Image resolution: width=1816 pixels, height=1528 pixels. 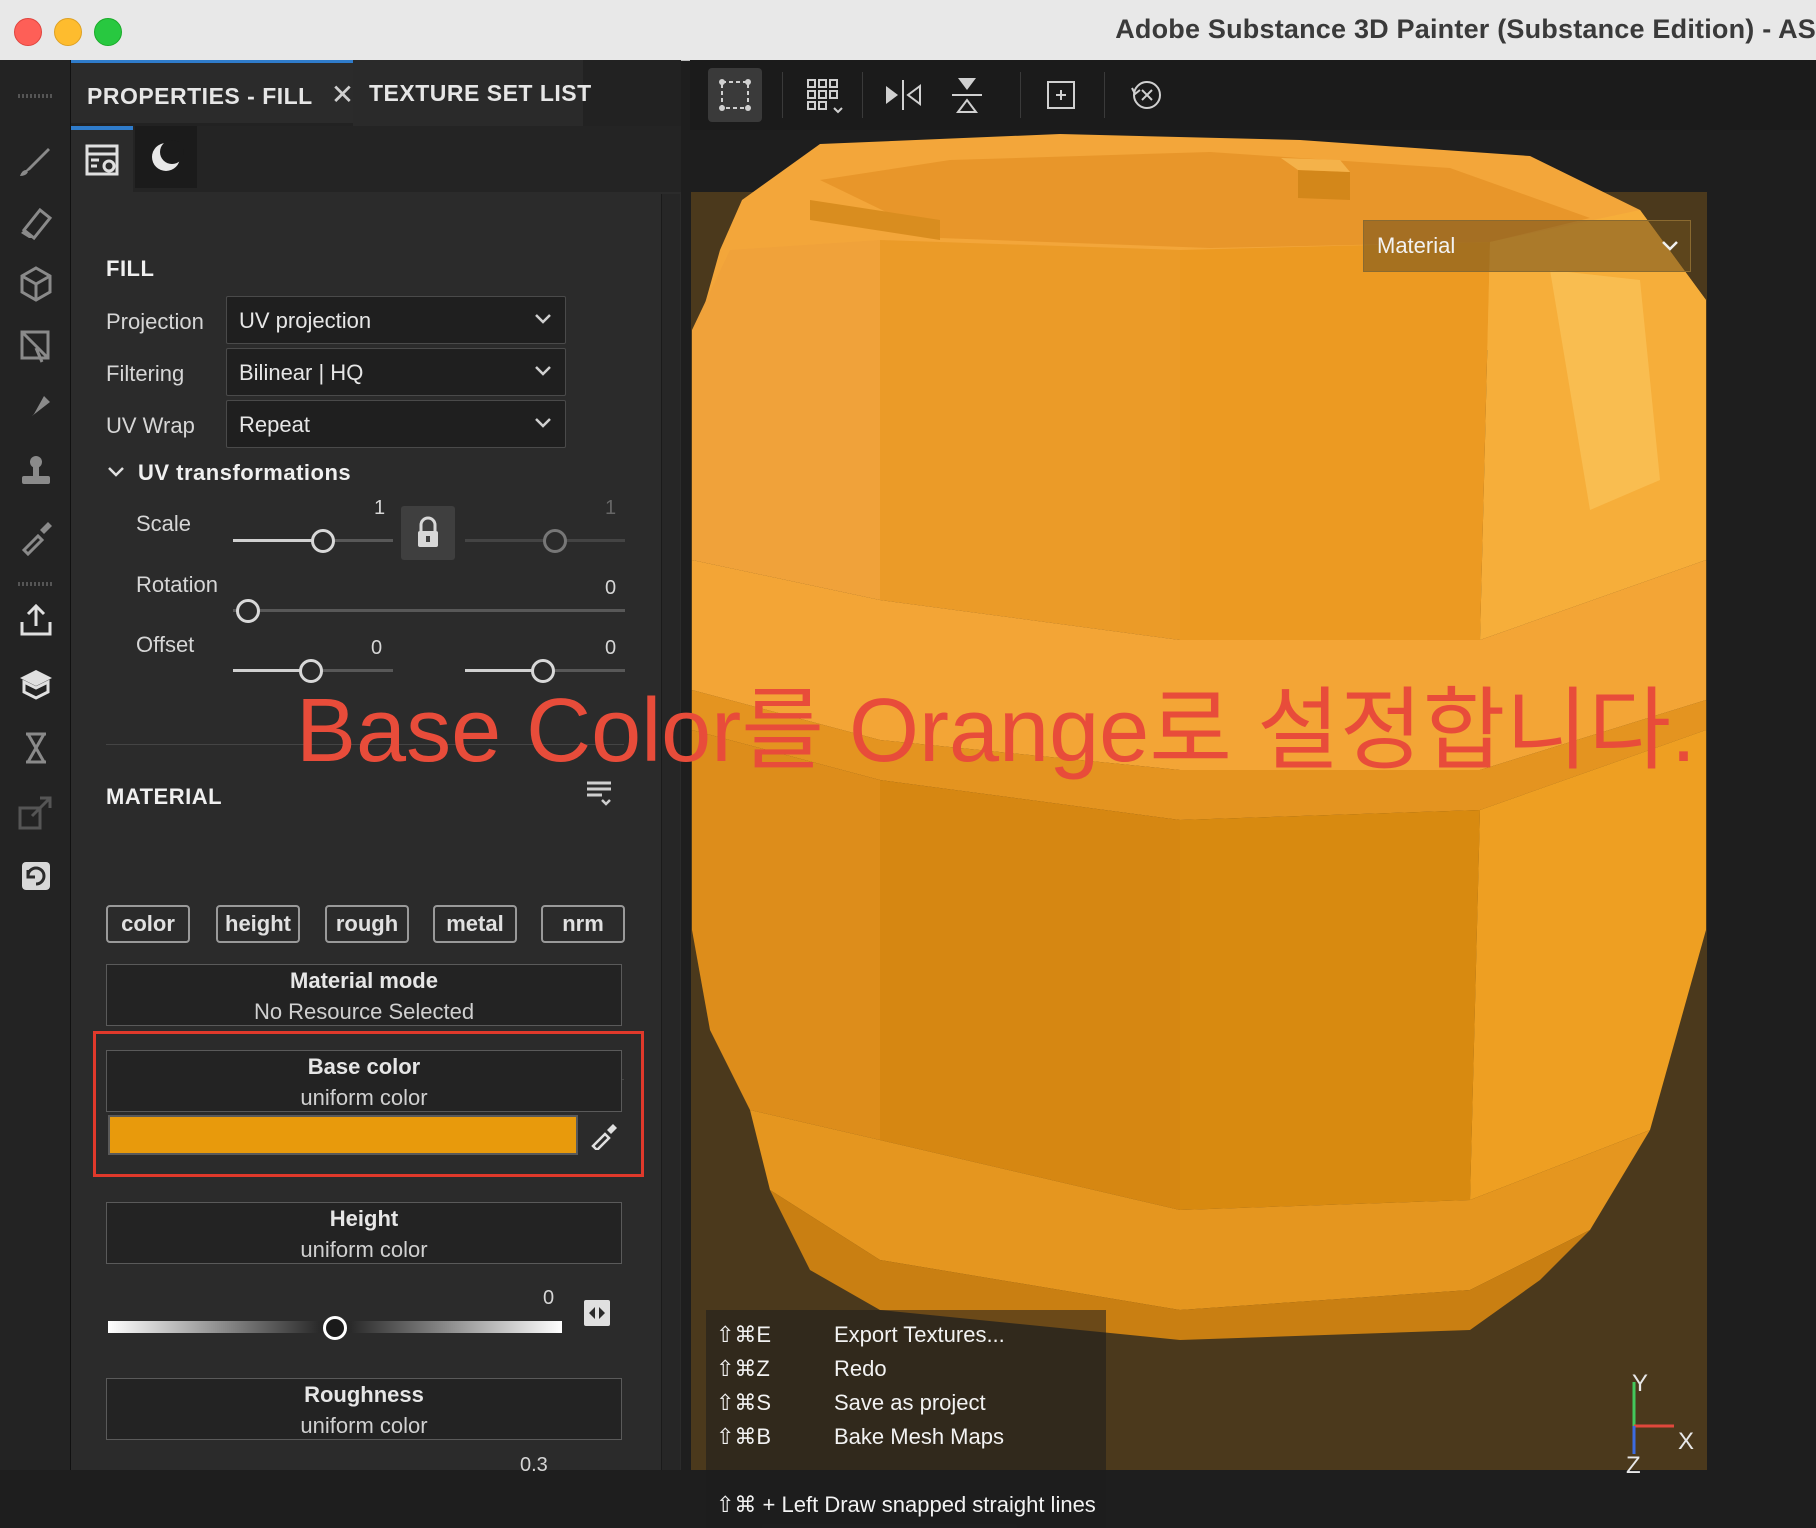 What do you see at coordinates (364, 980) in the screenshot?
I see `material-mode-title: Material mode` at bounding box center [364, 980].